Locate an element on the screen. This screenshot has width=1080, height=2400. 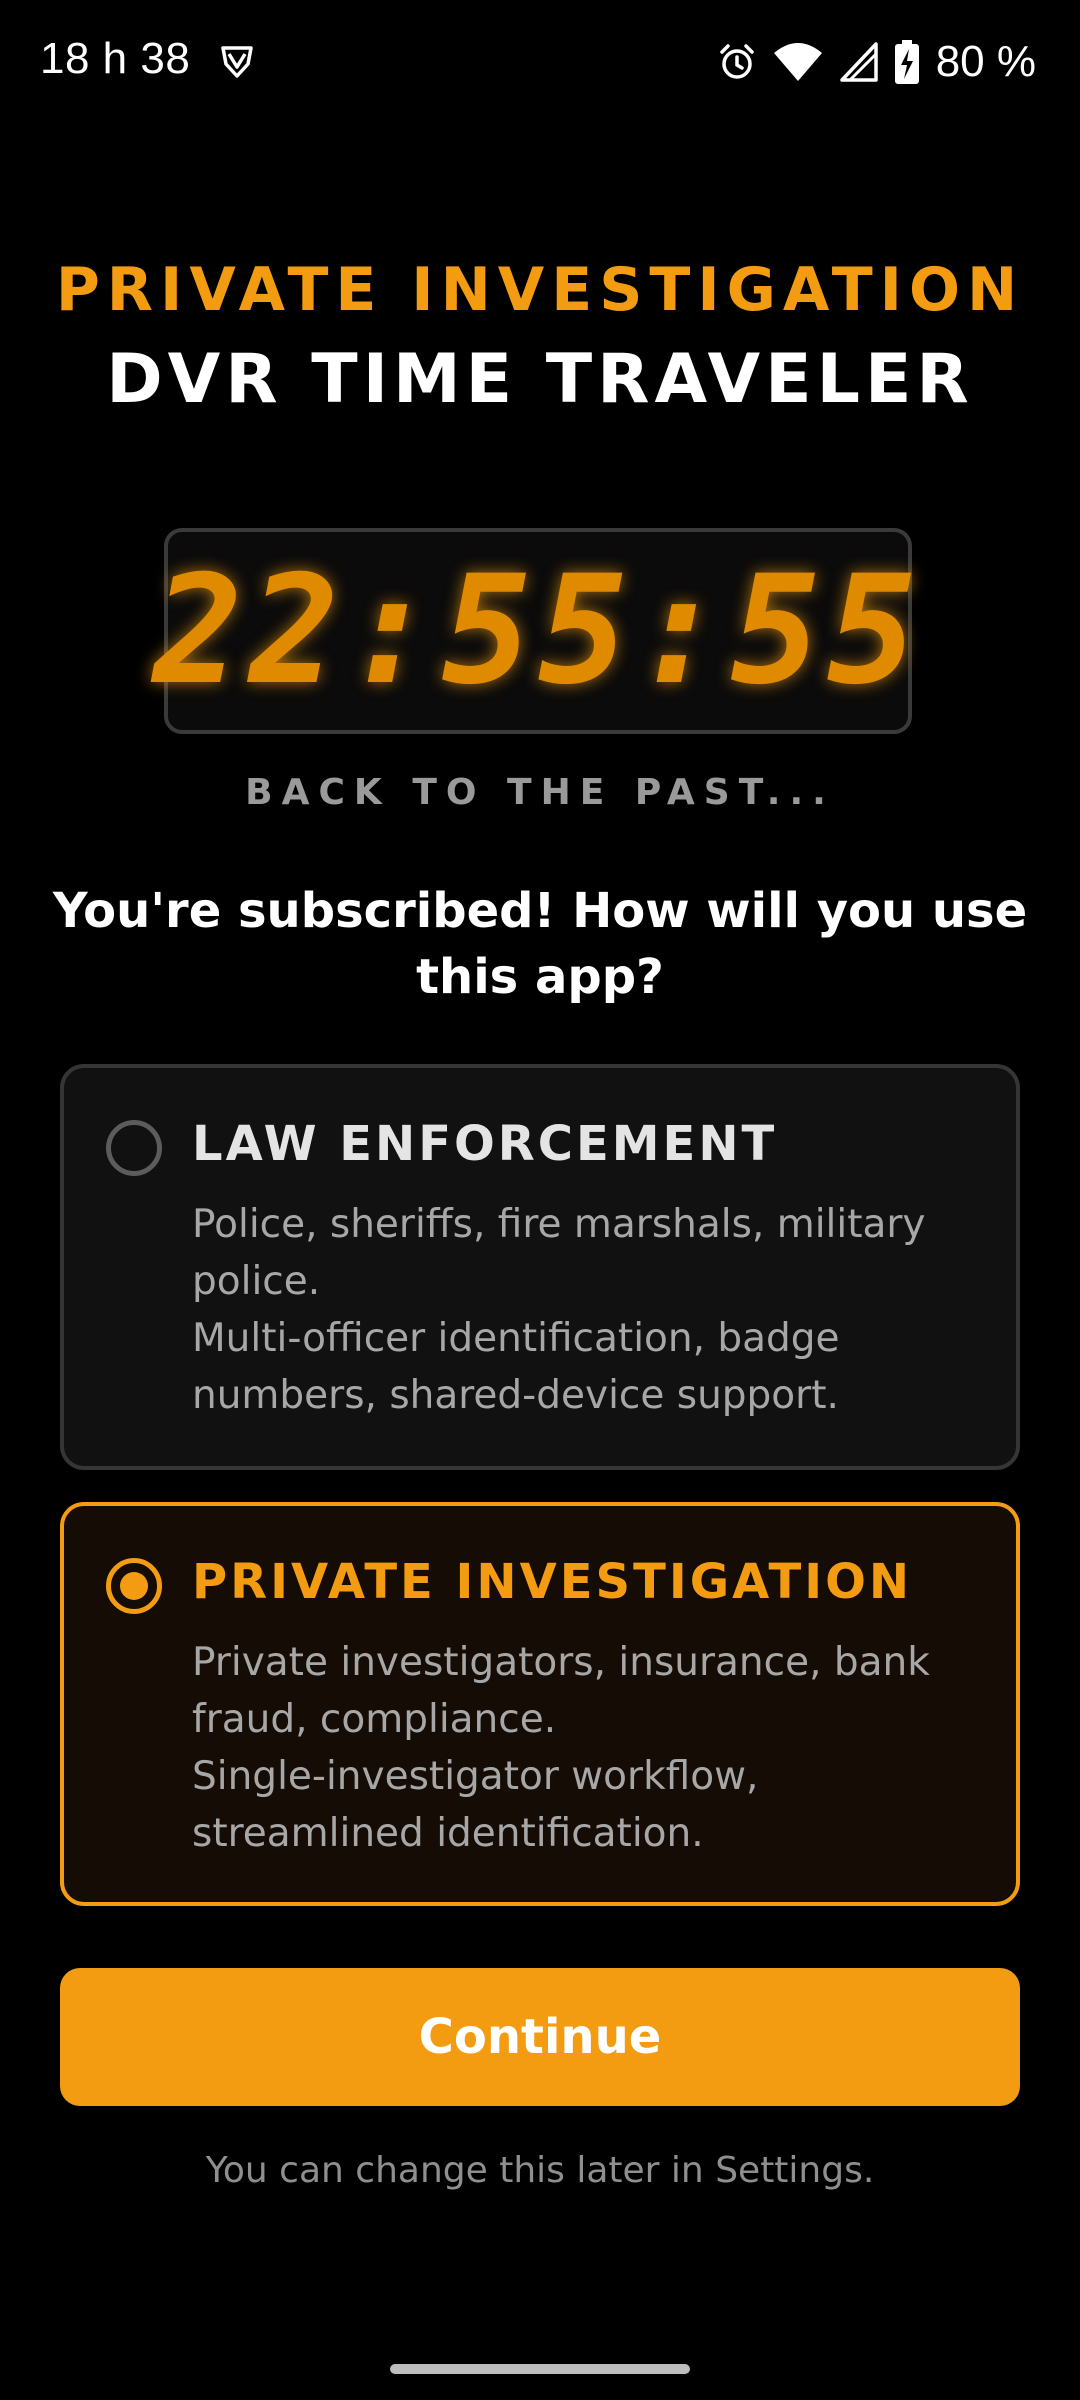
radio-unselected-icon is located at coordinates (134, 1148).